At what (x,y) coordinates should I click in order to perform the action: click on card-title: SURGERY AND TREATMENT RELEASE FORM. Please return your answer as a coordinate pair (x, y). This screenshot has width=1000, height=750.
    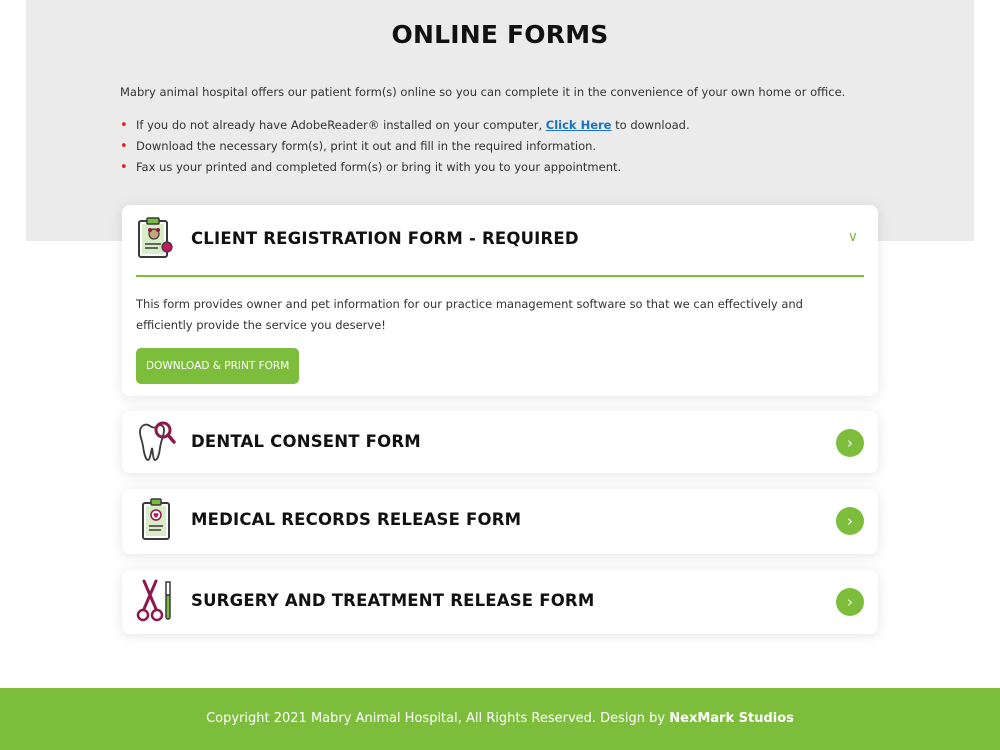
    Looking at the image, I should click on (392, 600).